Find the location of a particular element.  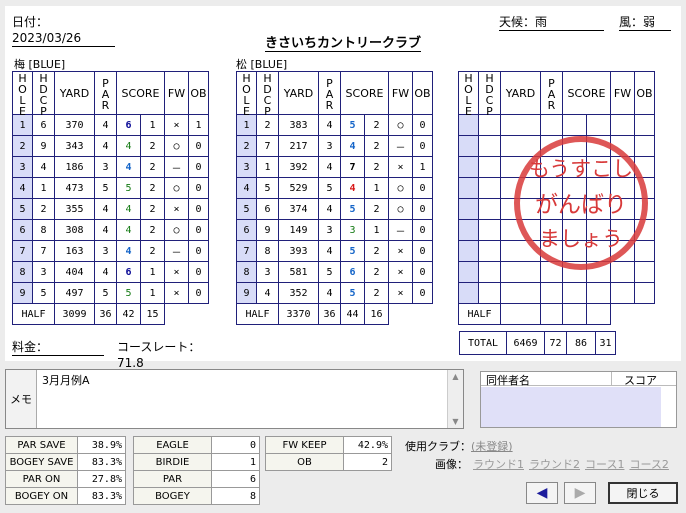

close-button: 閉じる is located at coordinates (643, 493).